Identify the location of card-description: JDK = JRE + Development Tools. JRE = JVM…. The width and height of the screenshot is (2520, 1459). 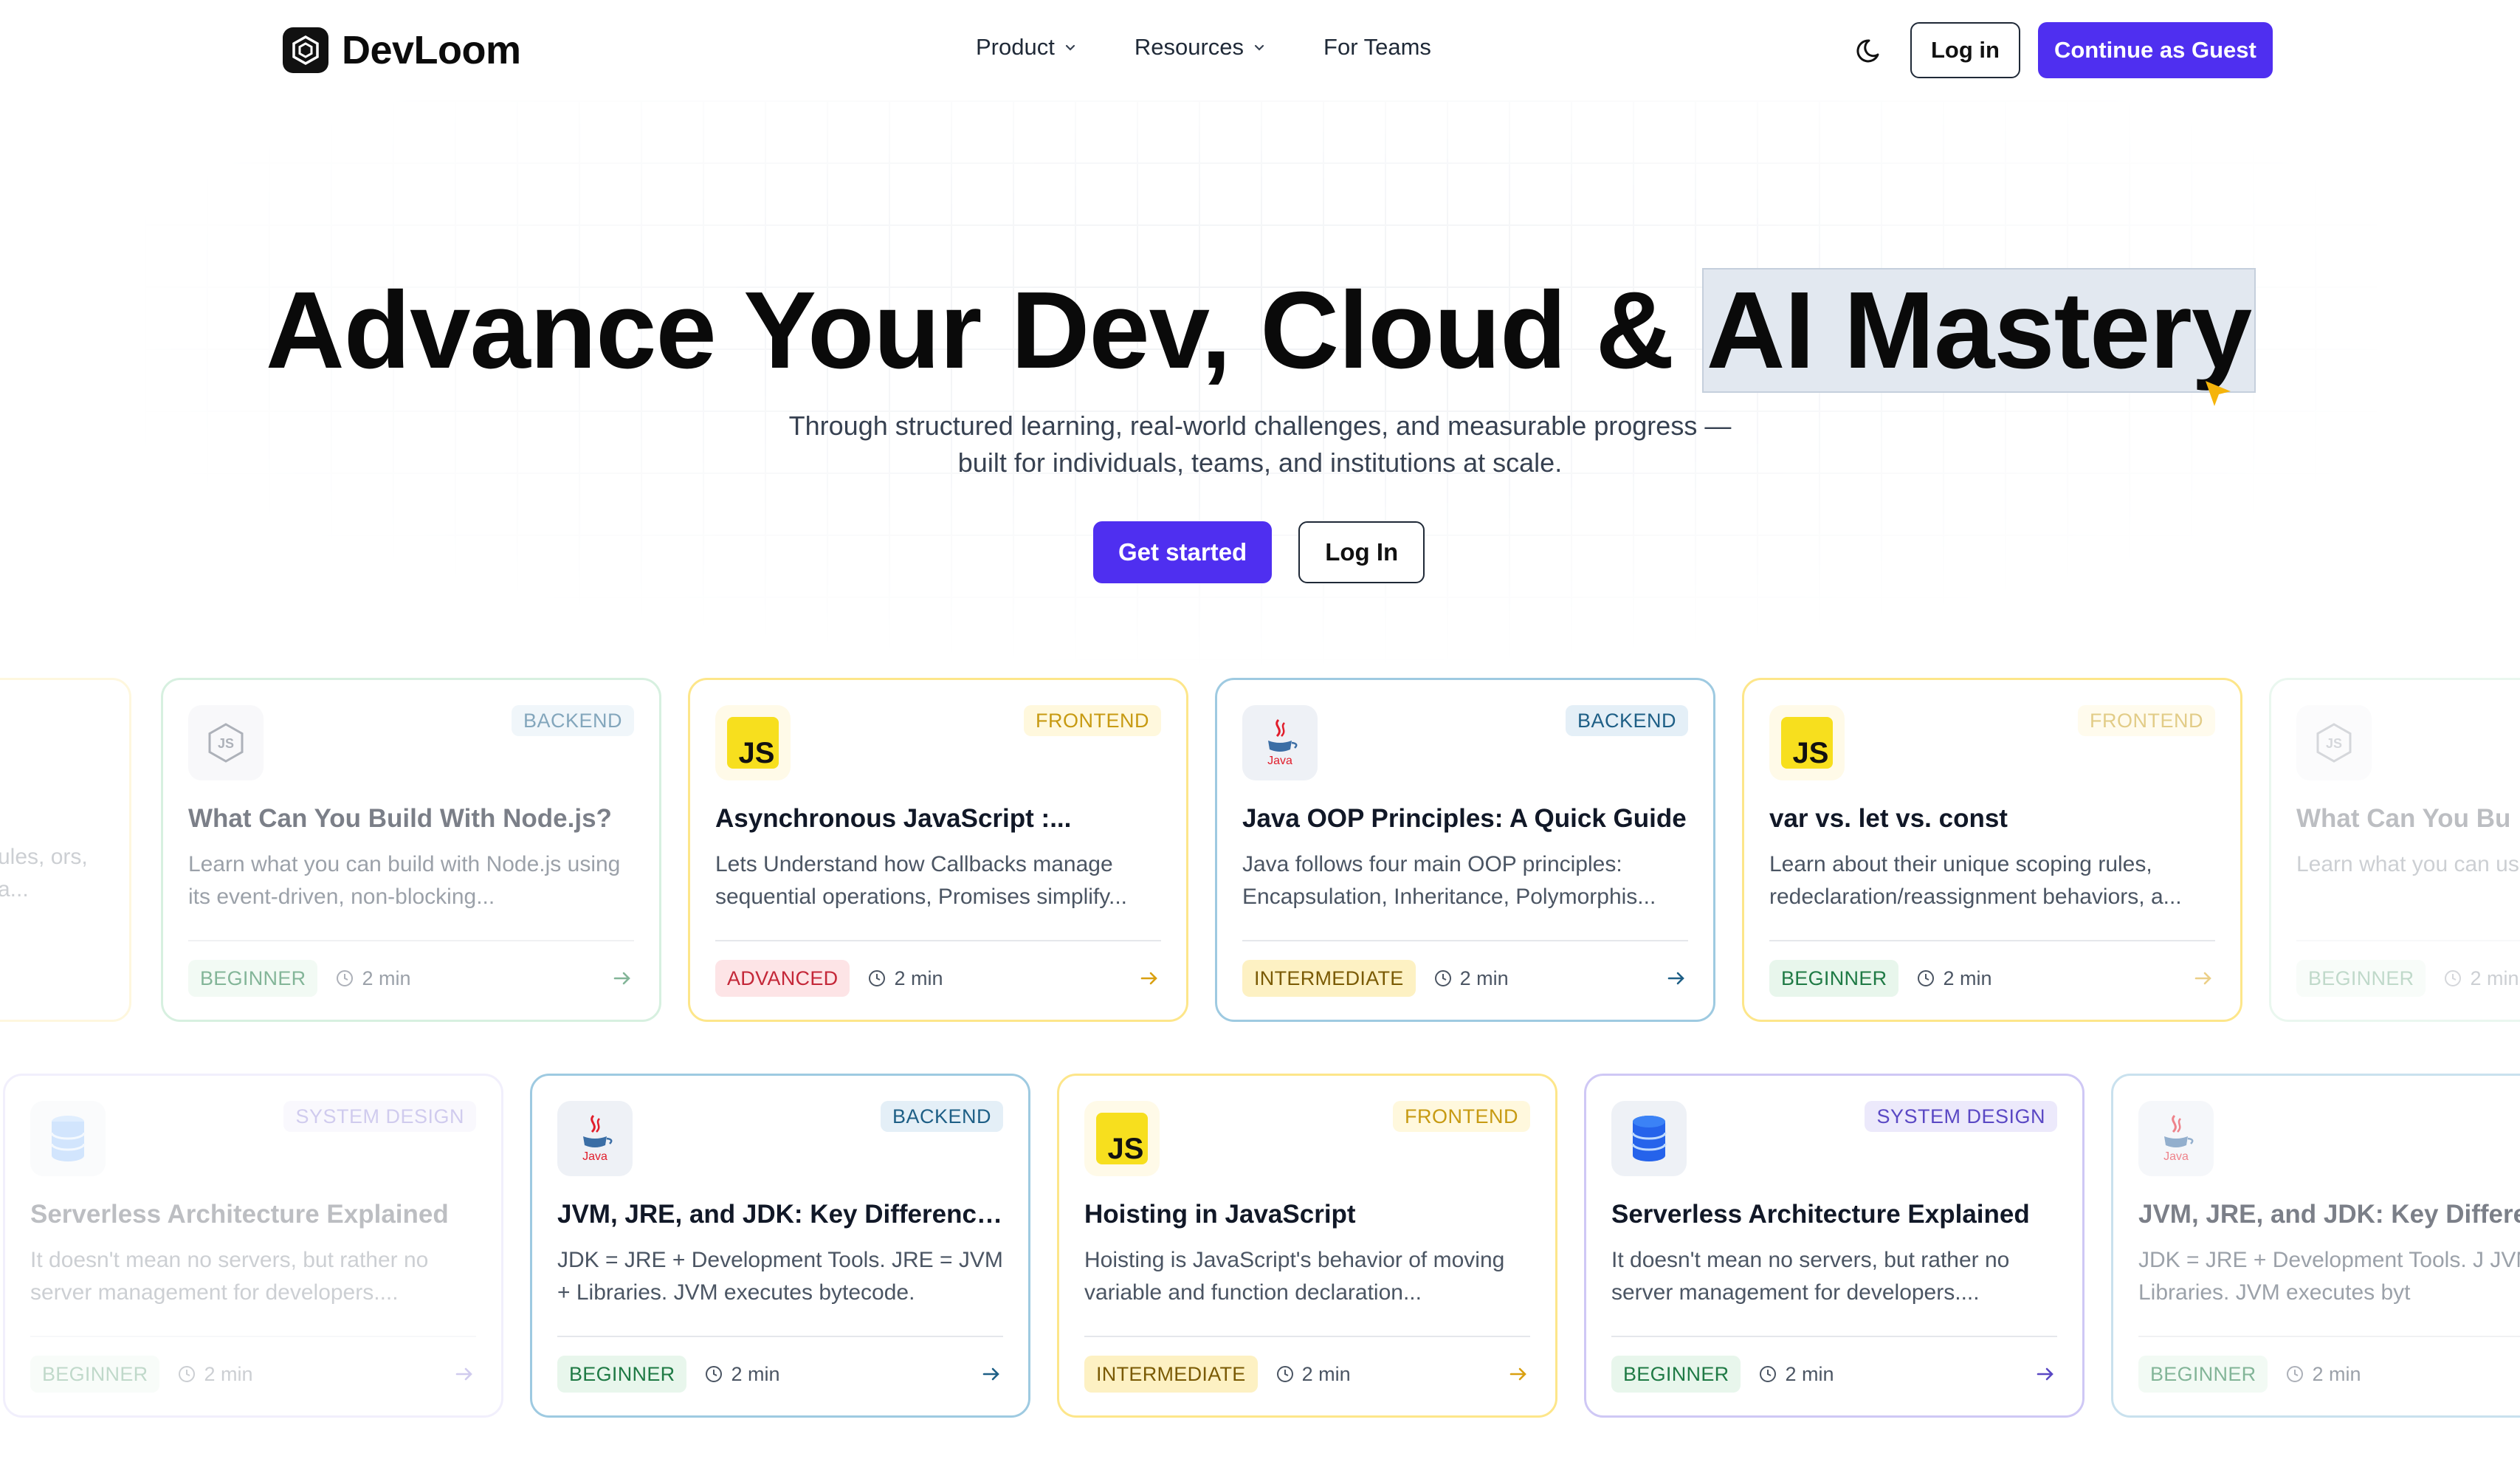
(780, 1276).